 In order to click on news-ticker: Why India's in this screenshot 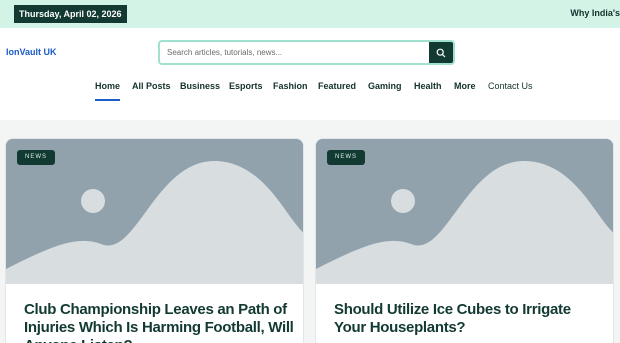, I will do `click(595, 13)`.